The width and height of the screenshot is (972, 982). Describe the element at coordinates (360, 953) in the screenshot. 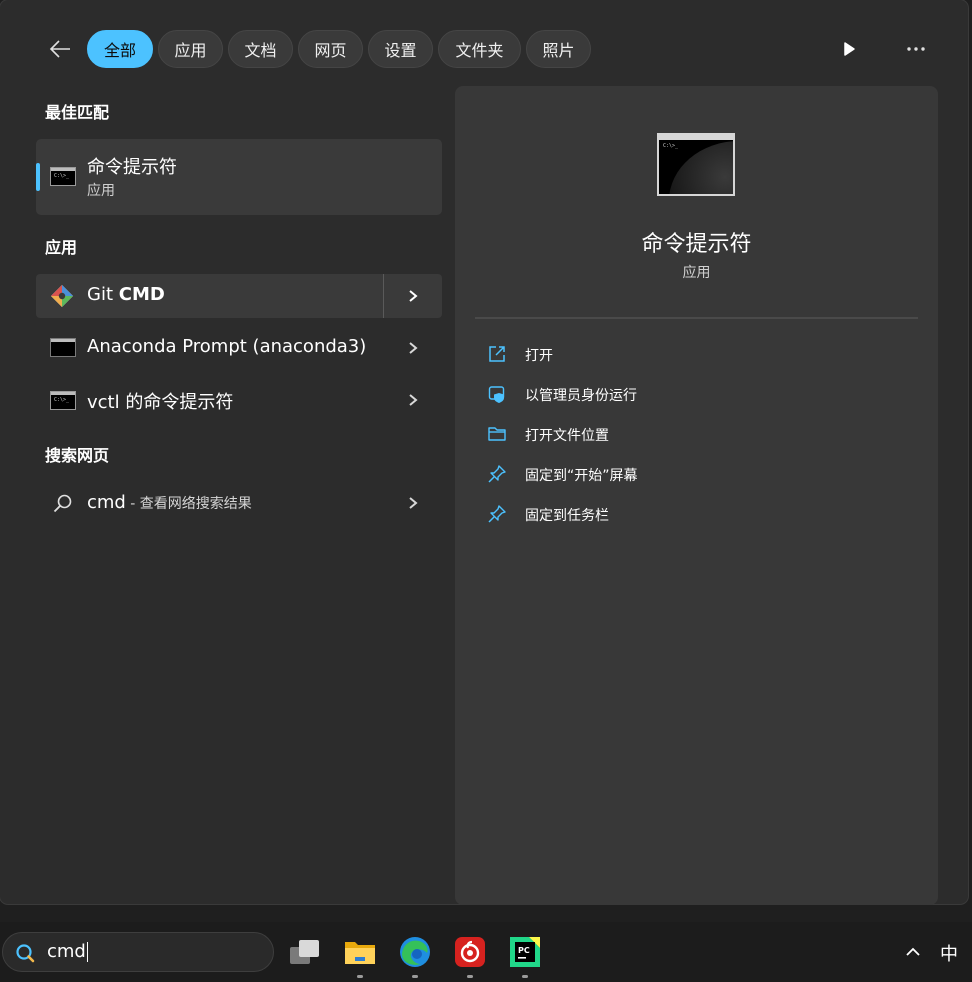

I see `file-explorer-icon` at that location.